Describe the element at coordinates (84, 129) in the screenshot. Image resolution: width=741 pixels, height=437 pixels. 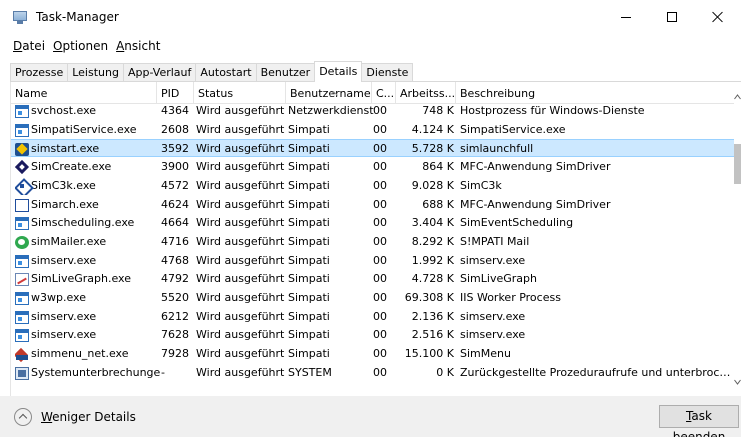
I see `process-name: SimpatiService.exe` at that location.